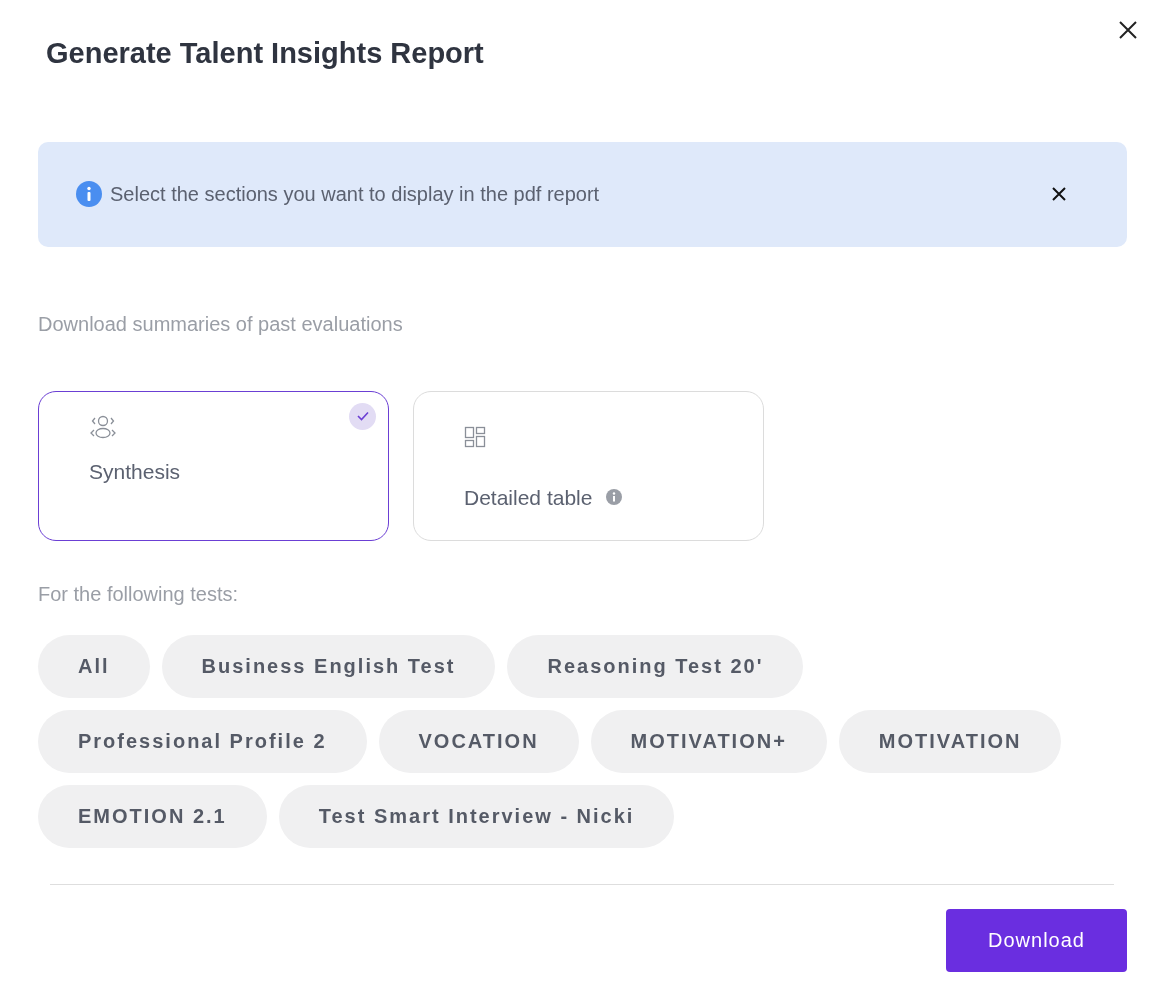 This screenshot has width=1158, height=1008. I want to click on test-chip: Business English Test, so click(328, 666).